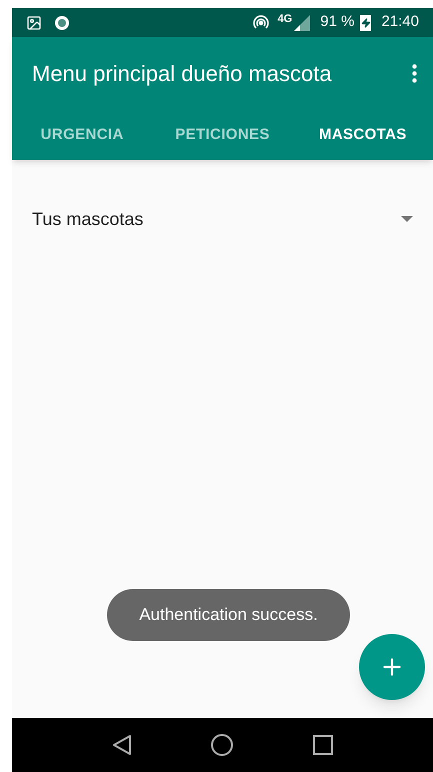 This screenshot has height=772, width=433. What do you see at coordinates (414, 73) in the screenshot?
I see `more-options-icon` at bounding box center [414, 73].